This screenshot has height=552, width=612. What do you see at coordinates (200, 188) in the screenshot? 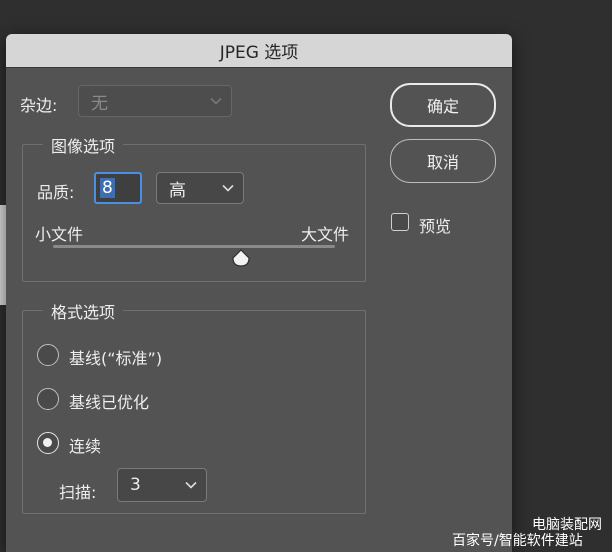
I see `quality-level-select: 高` at bounding box center [200, 188].